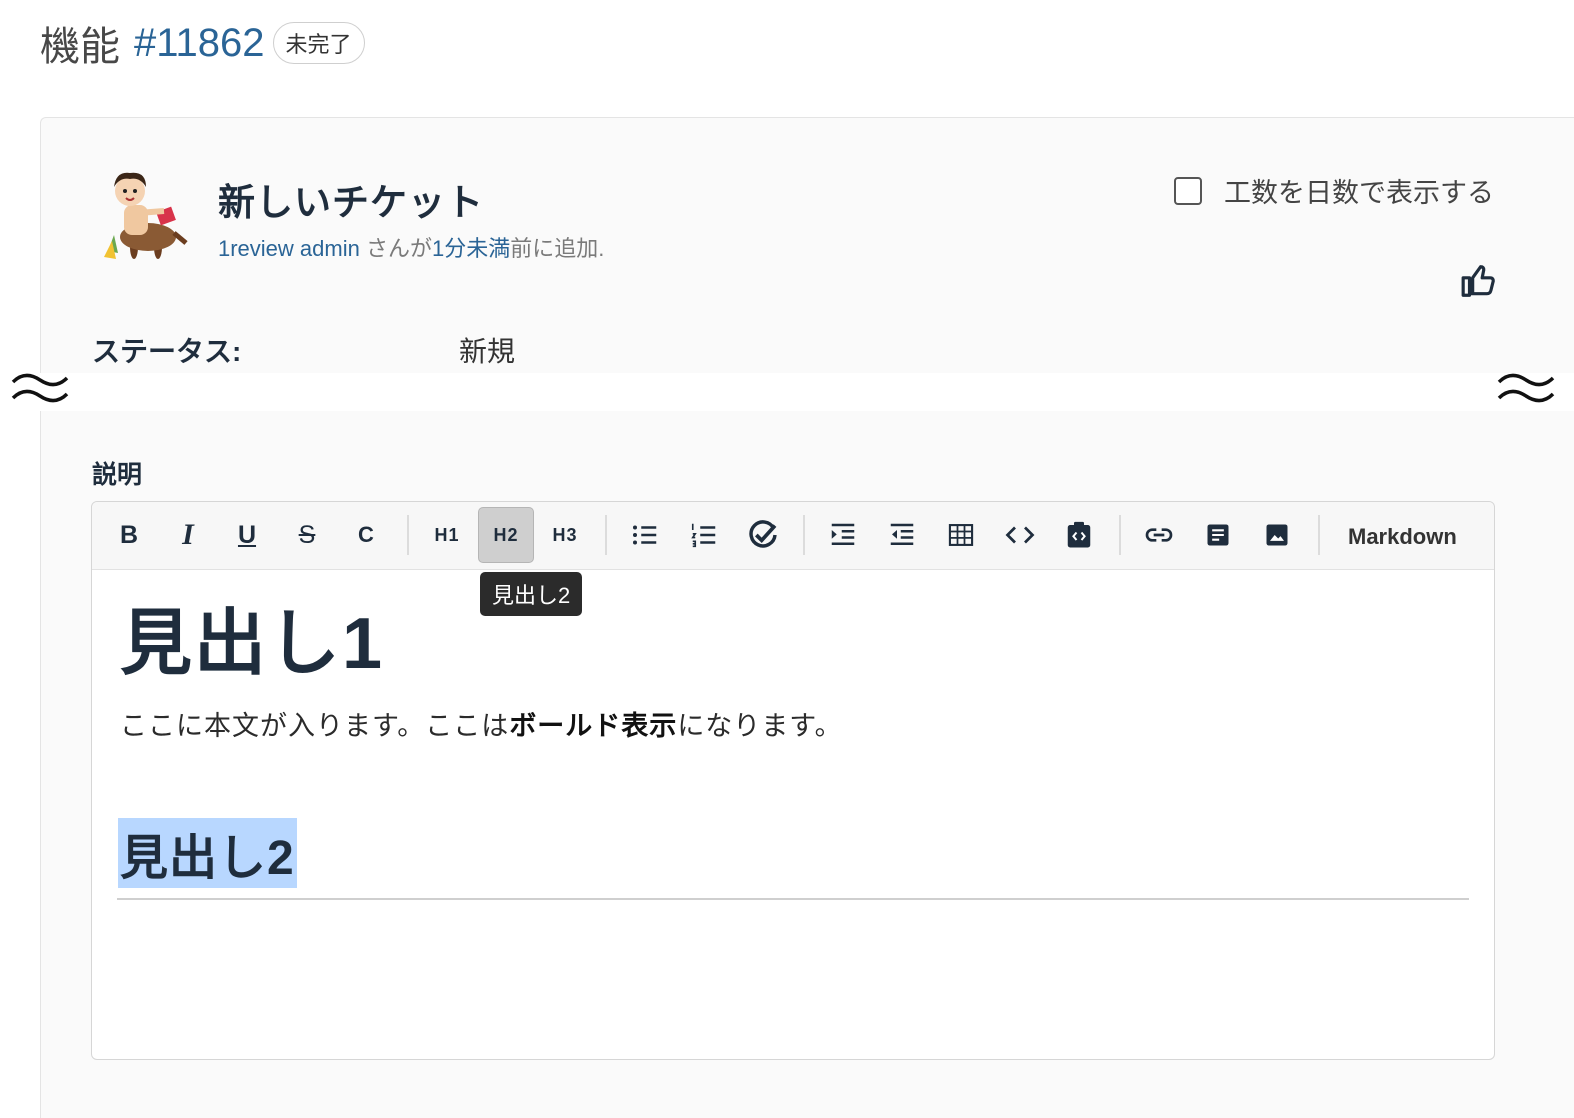  I want to click on wiki-page-button, so click(1218, 535).